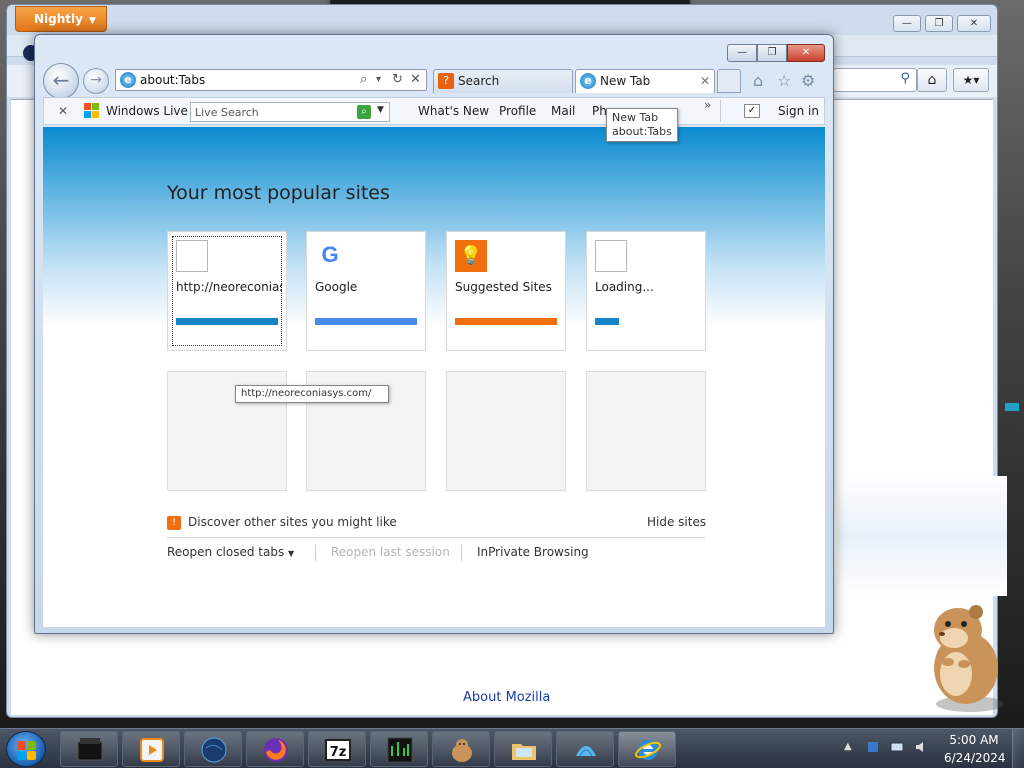 This screenshot has height=768, width=1024. What do you see at coordinates (707, 105) in the screenshot?
I see `more-links-chevron-icon: »` at bounding box center [707, 105].